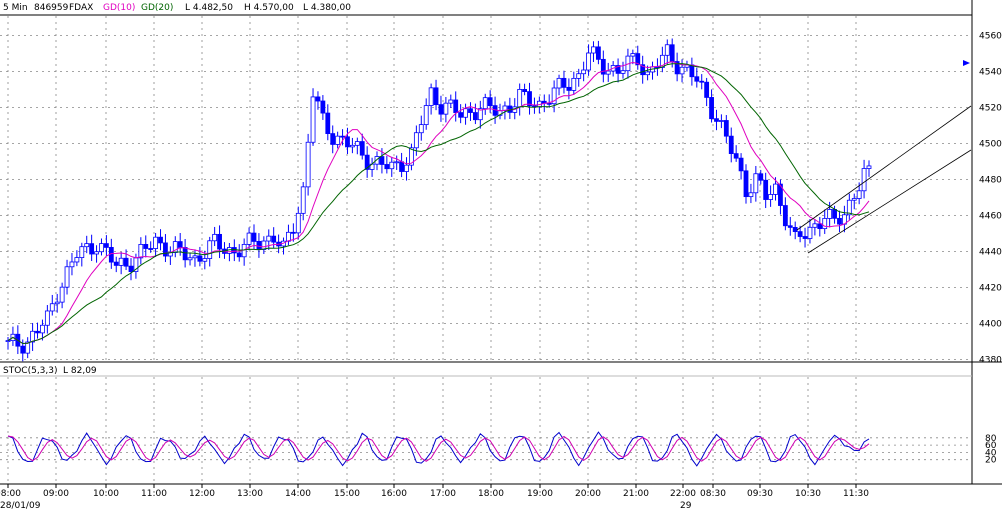 Image resolution: width=1002 pixels, height=513 pixels. I want to click on interval-label: 5 Min, so click(15, 8).